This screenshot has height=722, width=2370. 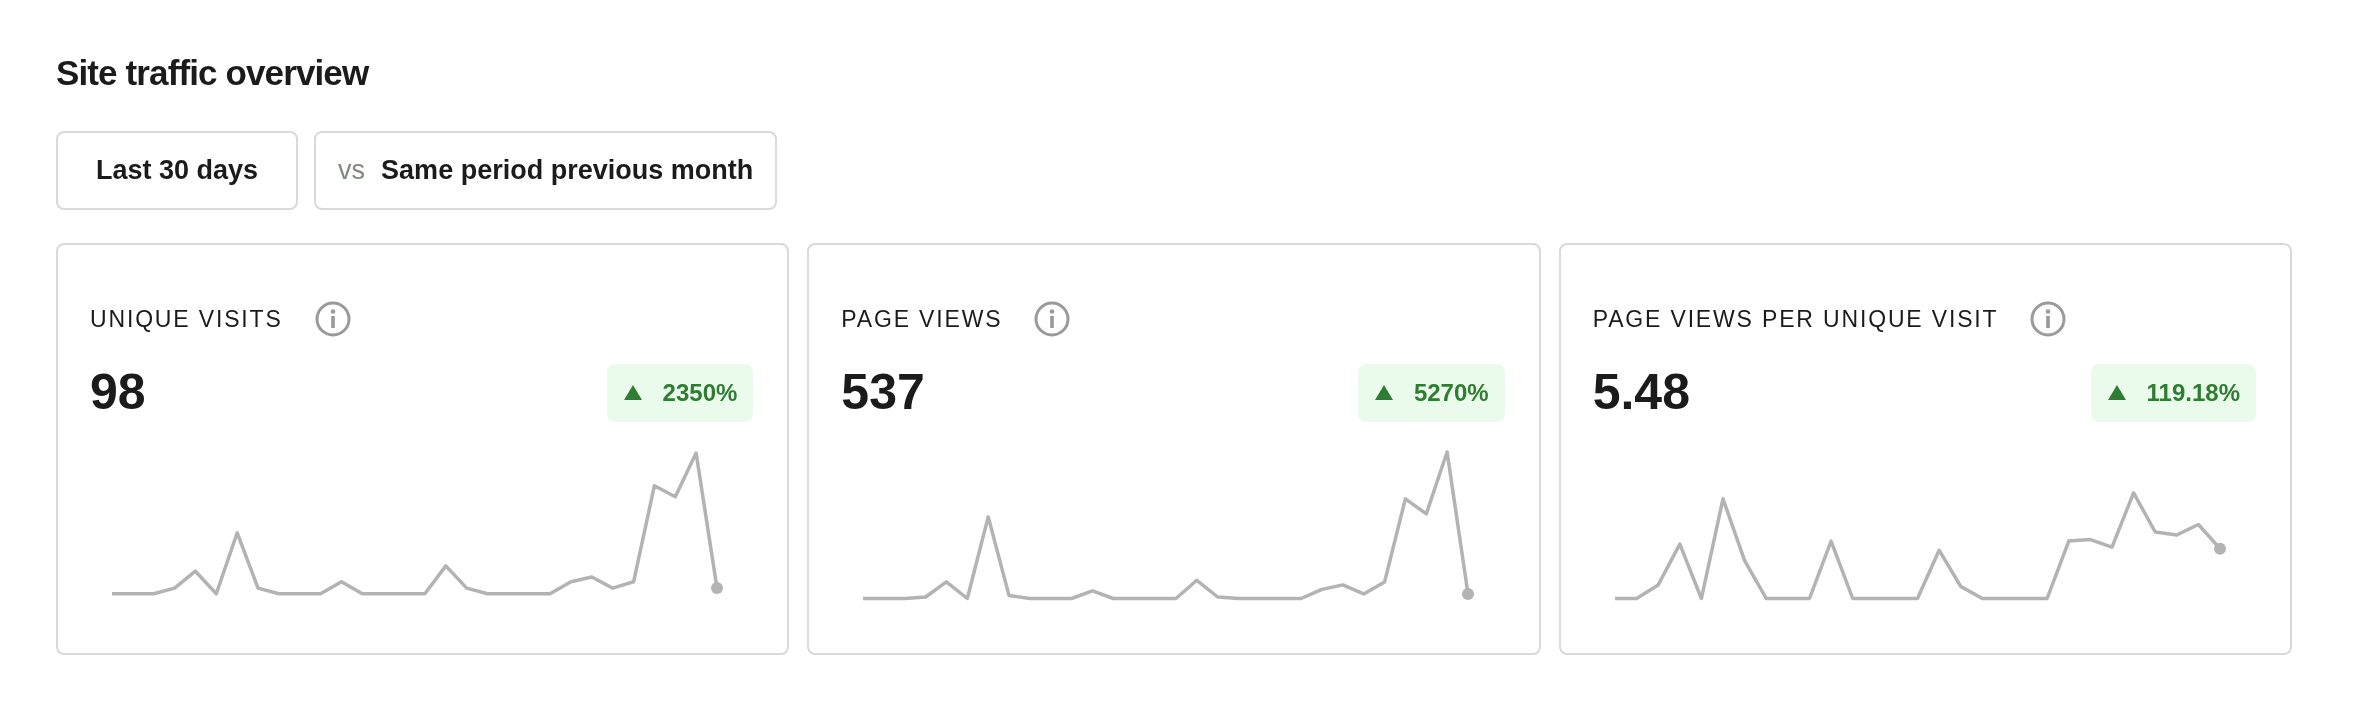 I want to click on comparison-selector: vs Same period previous month, so click(x=546, y=170).